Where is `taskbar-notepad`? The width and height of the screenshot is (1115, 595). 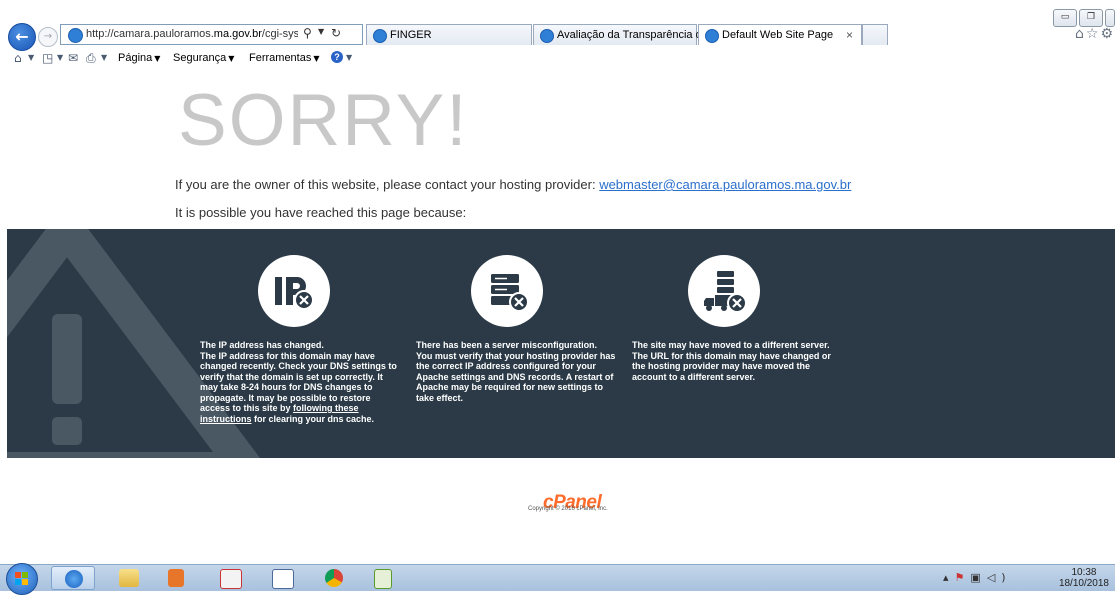 taskbar-notepad is located at coordinates (282, 578).